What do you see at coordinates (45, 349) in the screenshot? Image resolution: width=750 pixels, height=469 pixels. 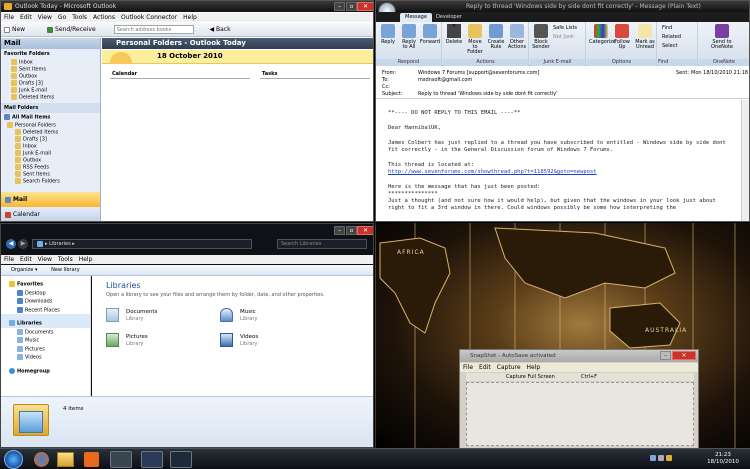 I see `libraries-nav-item: Pictures` at bounding box center [45, 349].